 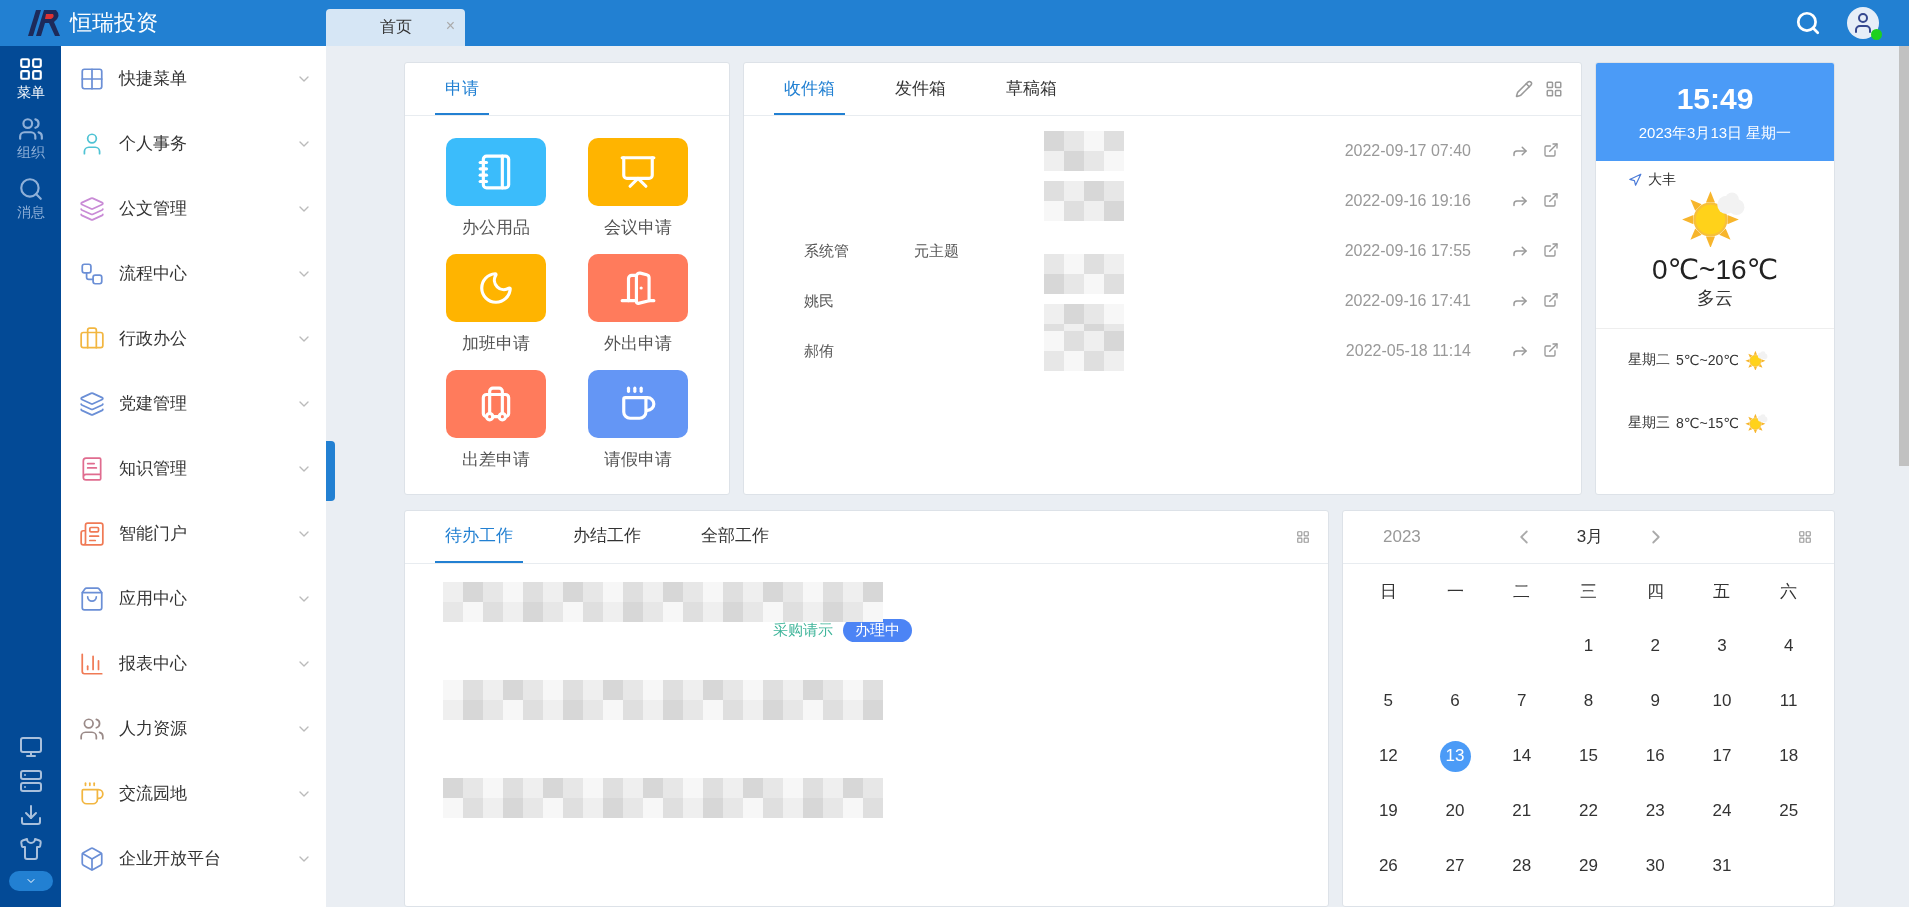 What do you see at coordinates (193, 338) in the screenshot?
I see `sidebar-item: 行政办公` at bounding box center [193, 338].